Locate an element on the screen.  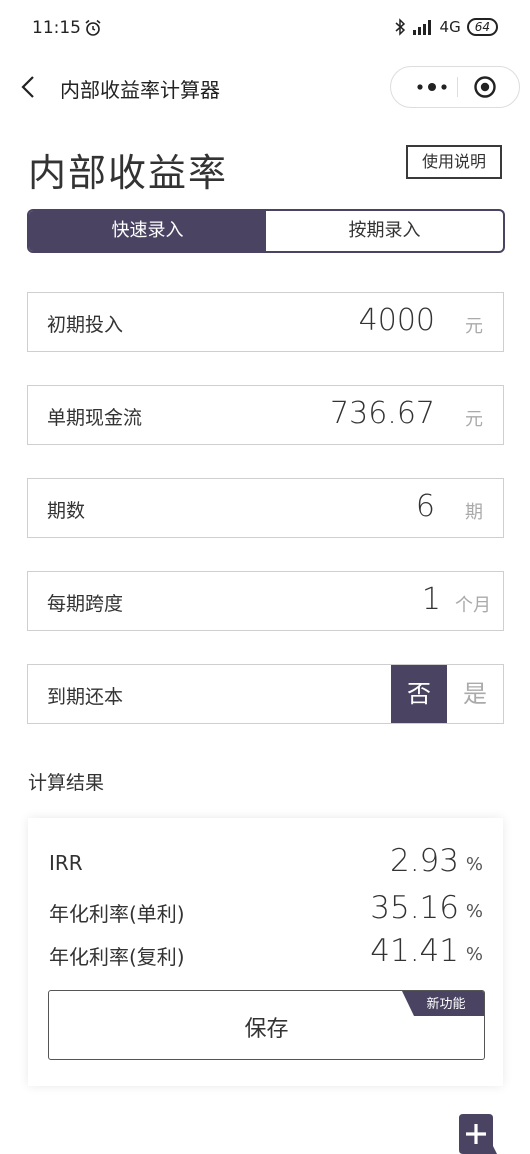
period-span-field: 每期跨度 1 个月 is located at coordinates (265, 601).